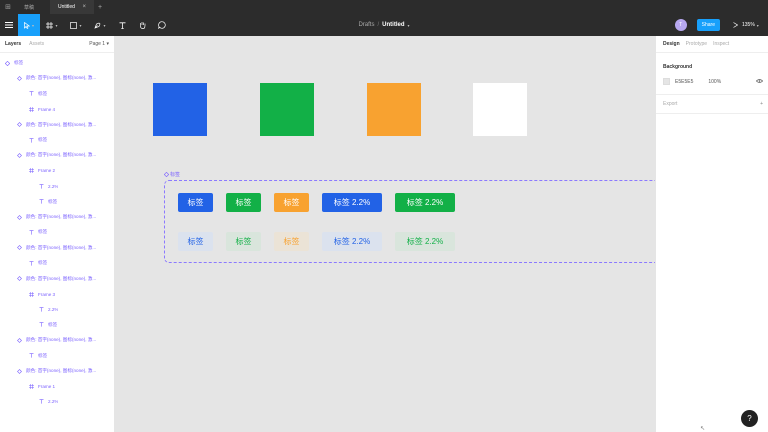  What do you see at coordinates (72, 7) in the screenshot?
I see `tab-untitled: Untitled ×` at bounding box center [72, 7].